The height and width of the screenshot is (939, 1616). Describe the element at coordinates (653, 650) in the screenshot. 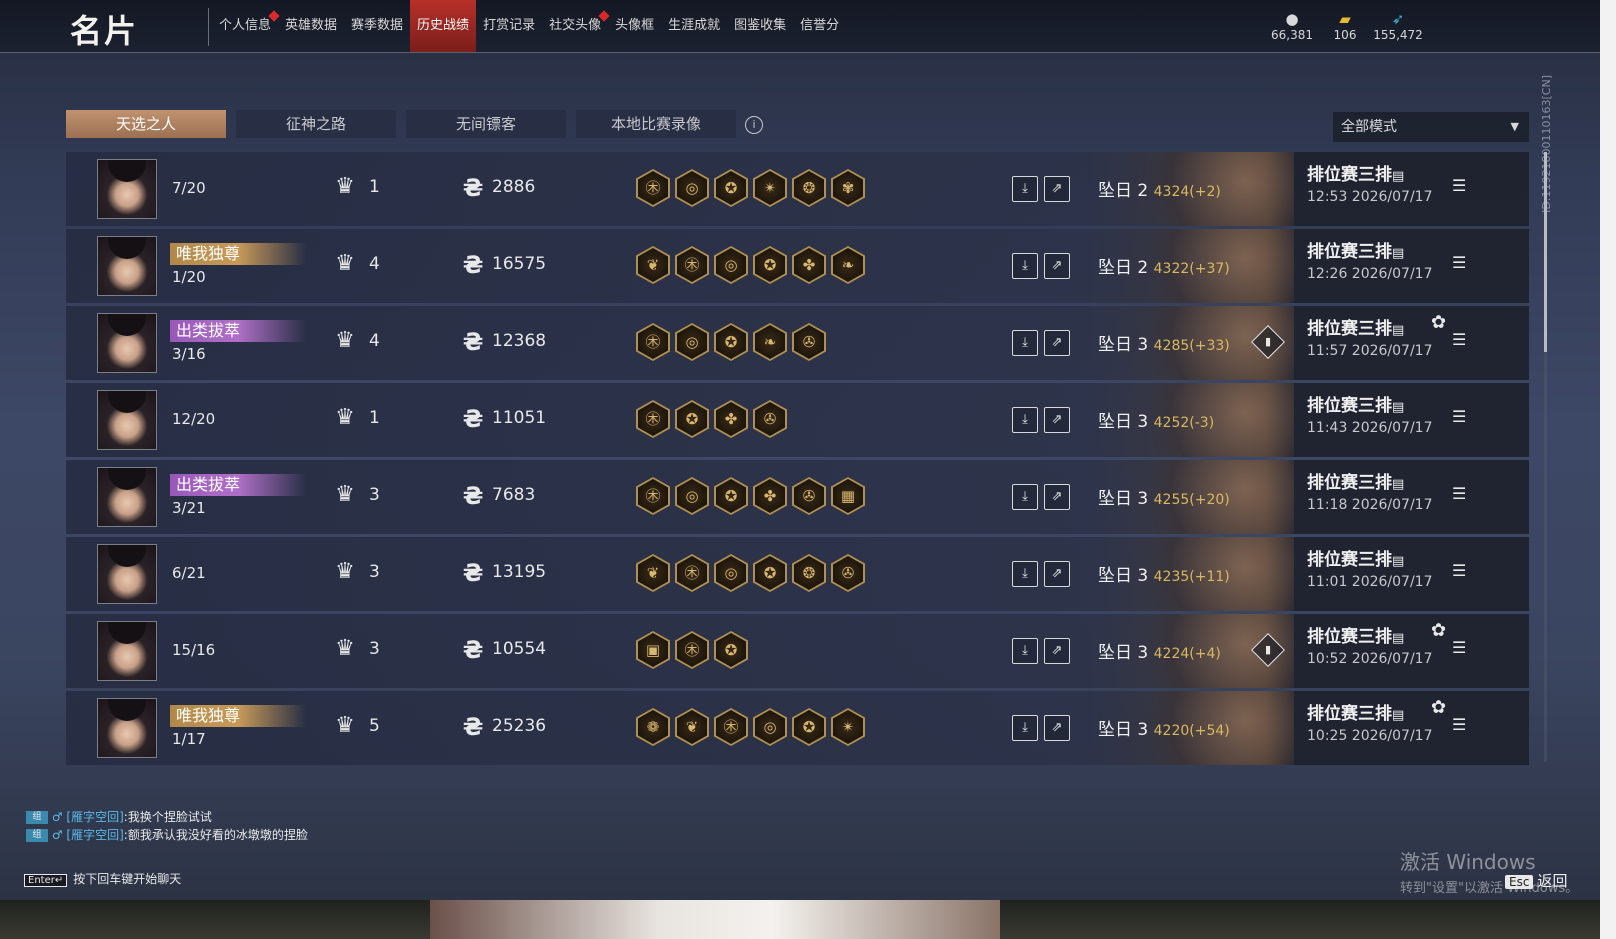

I see `equipment-item-icon: ▣` at that location.